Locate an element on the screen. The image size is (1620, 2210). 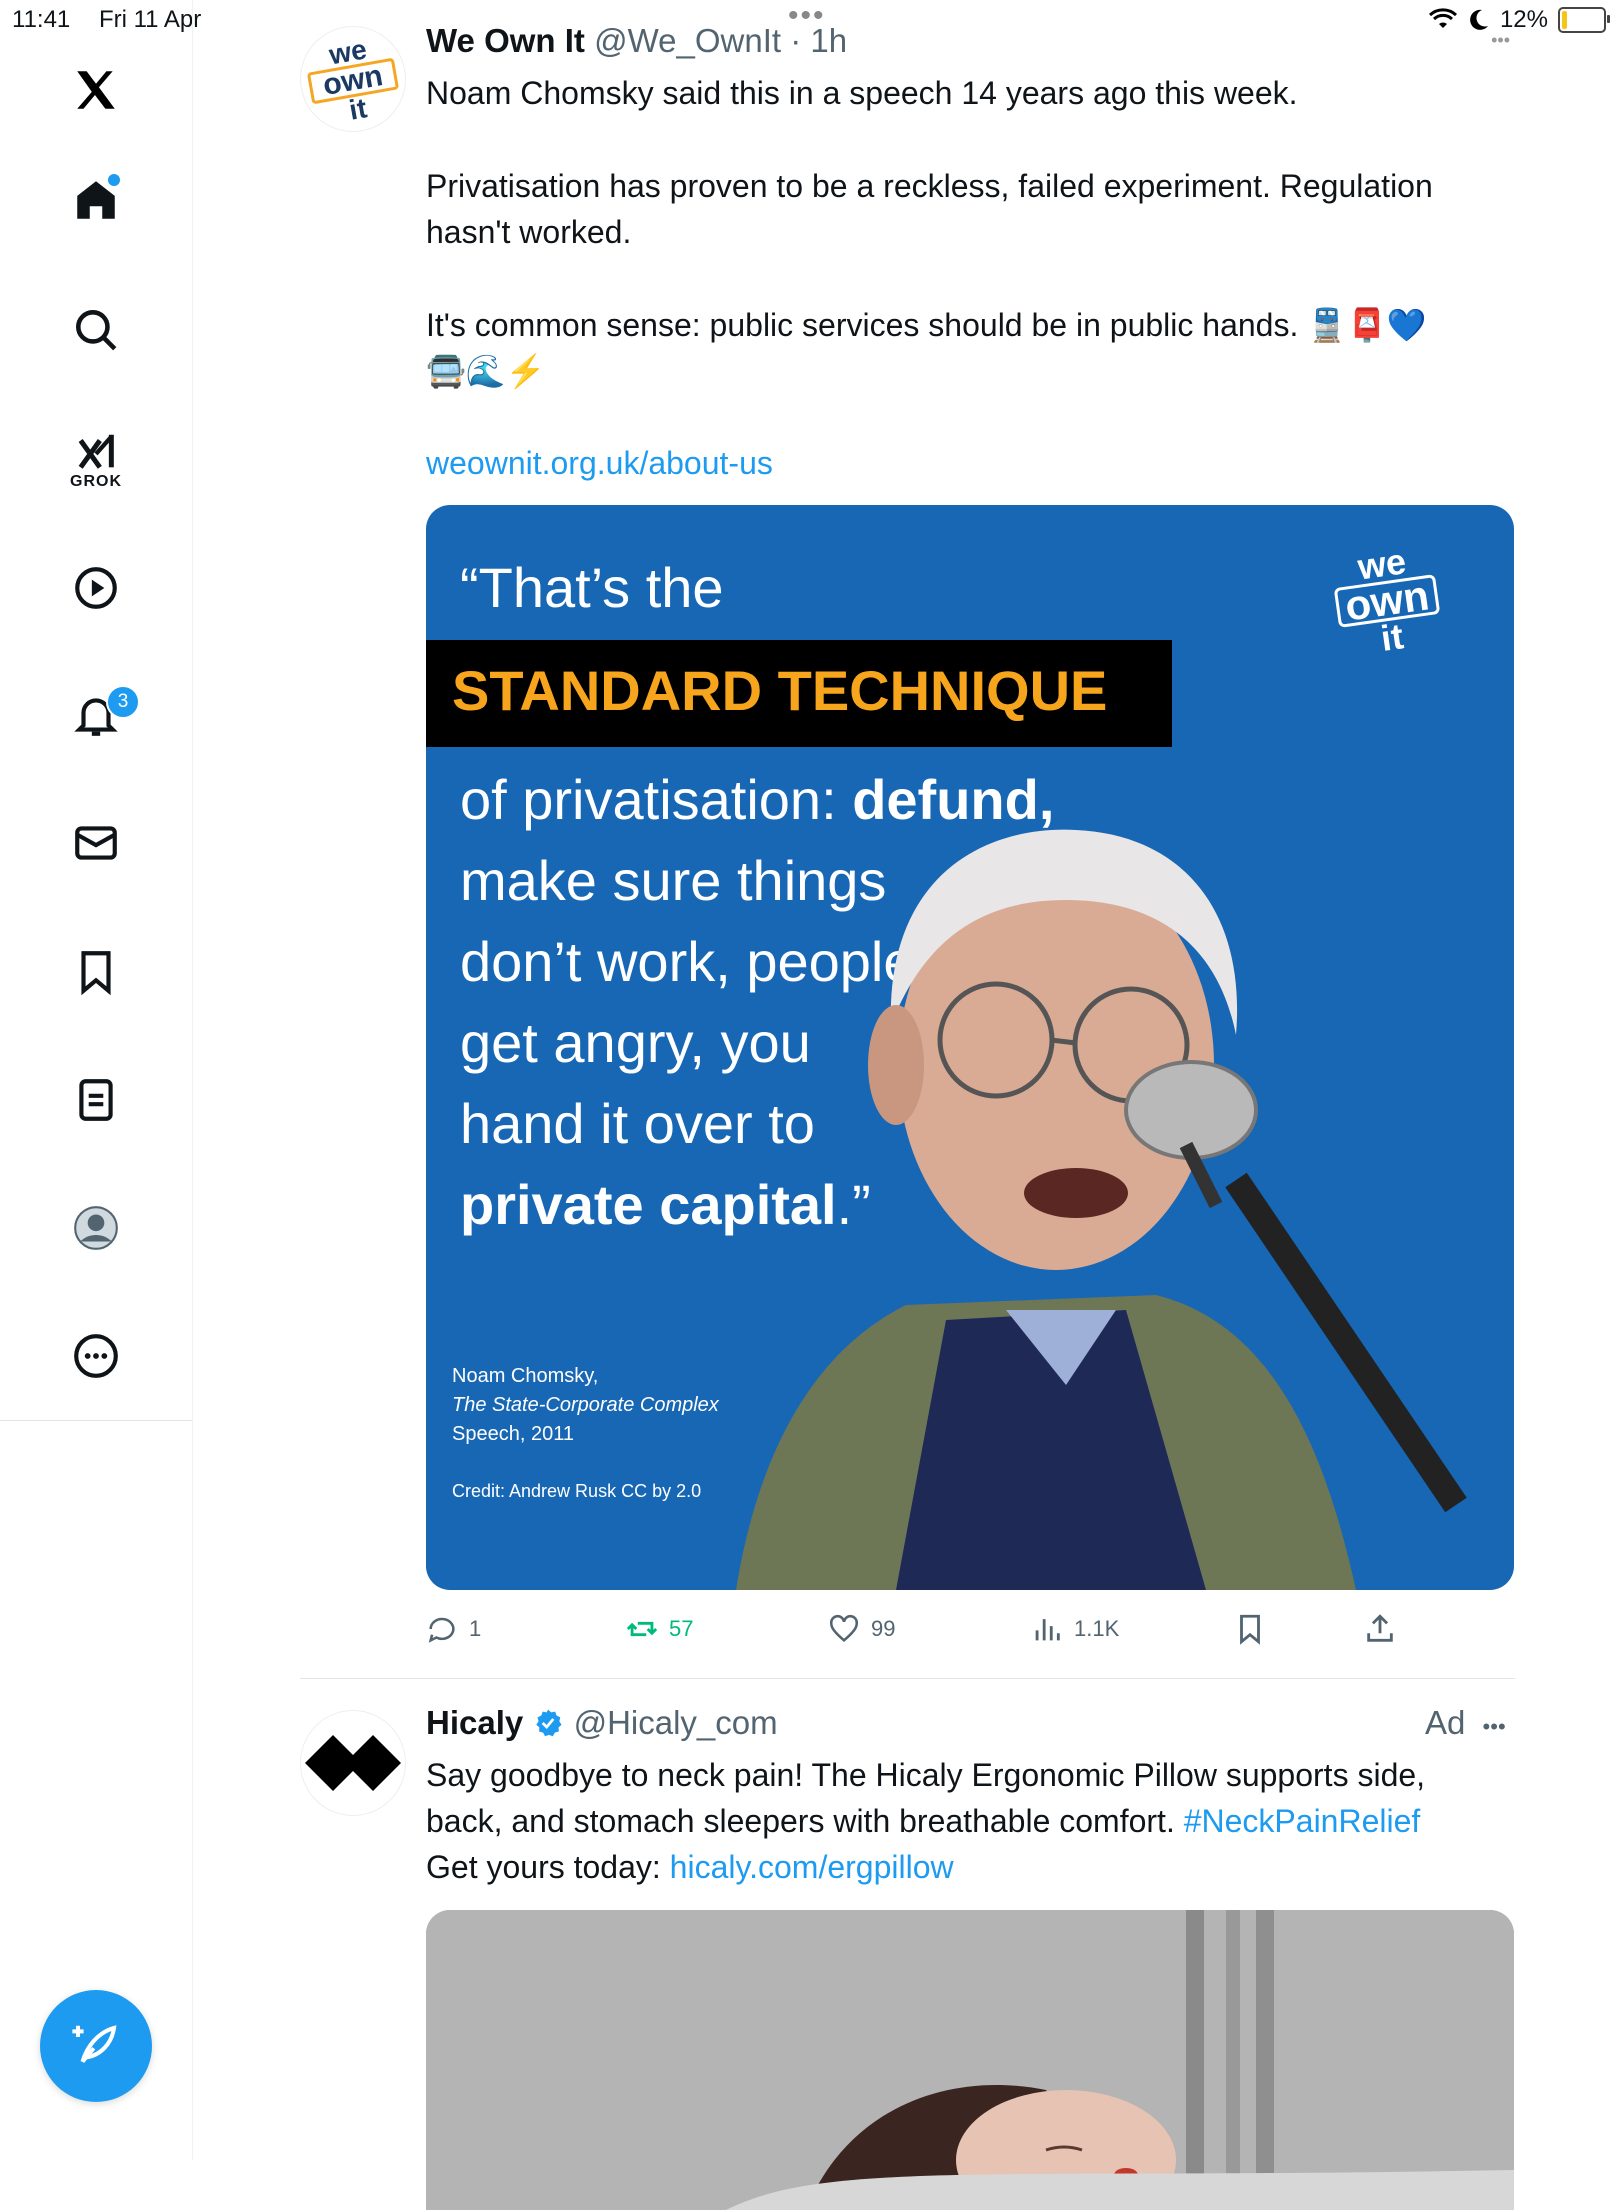
reply-button: 1 is located at coordinates (453, 1629).